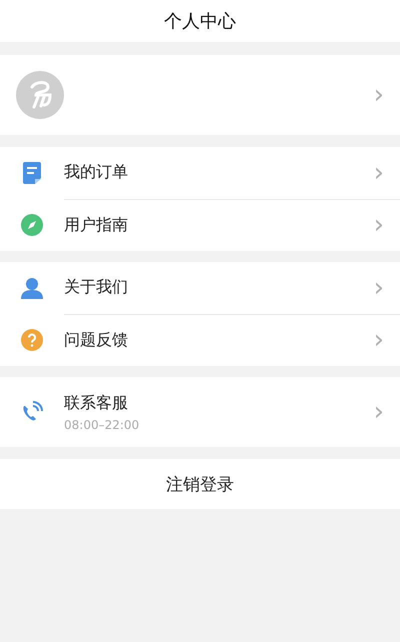 Image resolution: width=400 pixels, height=642 pixels. What do you see at coordinates (200, 484) in the screenshot?
I see `logout-button: 注销登录` at bounding box center [200, 484].